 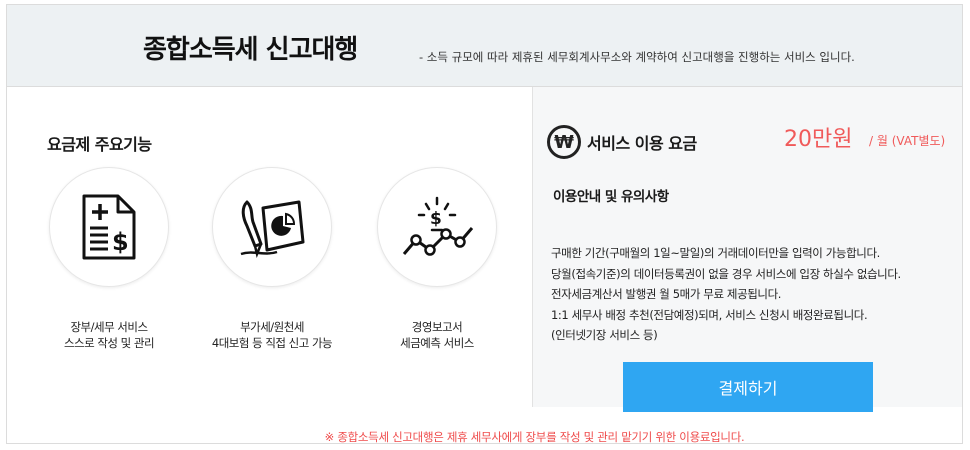 I want to click on notice-line: 1:1 세무사 배정 추천(전담예정)되며, 서비스 신청시 배정완료됩니다., so click(x=709, y=314).